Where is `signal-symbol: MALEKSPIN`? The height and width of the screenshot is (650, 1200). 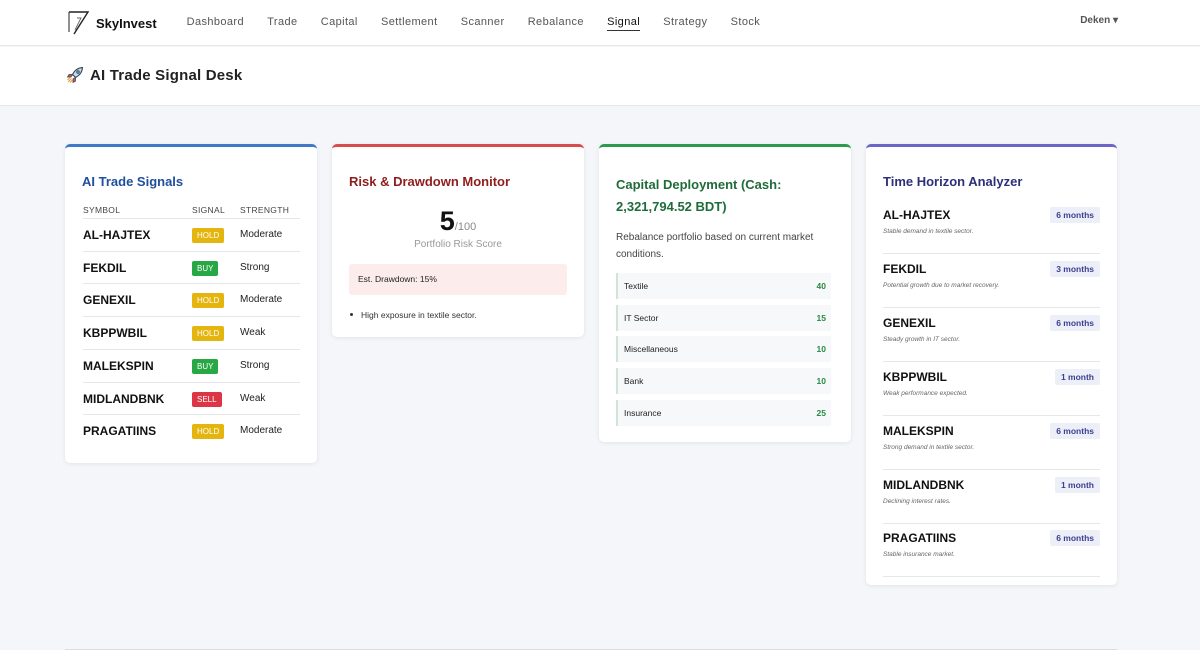
signal-symbol: MALEKSPIN is located at coordinates (118, 365).